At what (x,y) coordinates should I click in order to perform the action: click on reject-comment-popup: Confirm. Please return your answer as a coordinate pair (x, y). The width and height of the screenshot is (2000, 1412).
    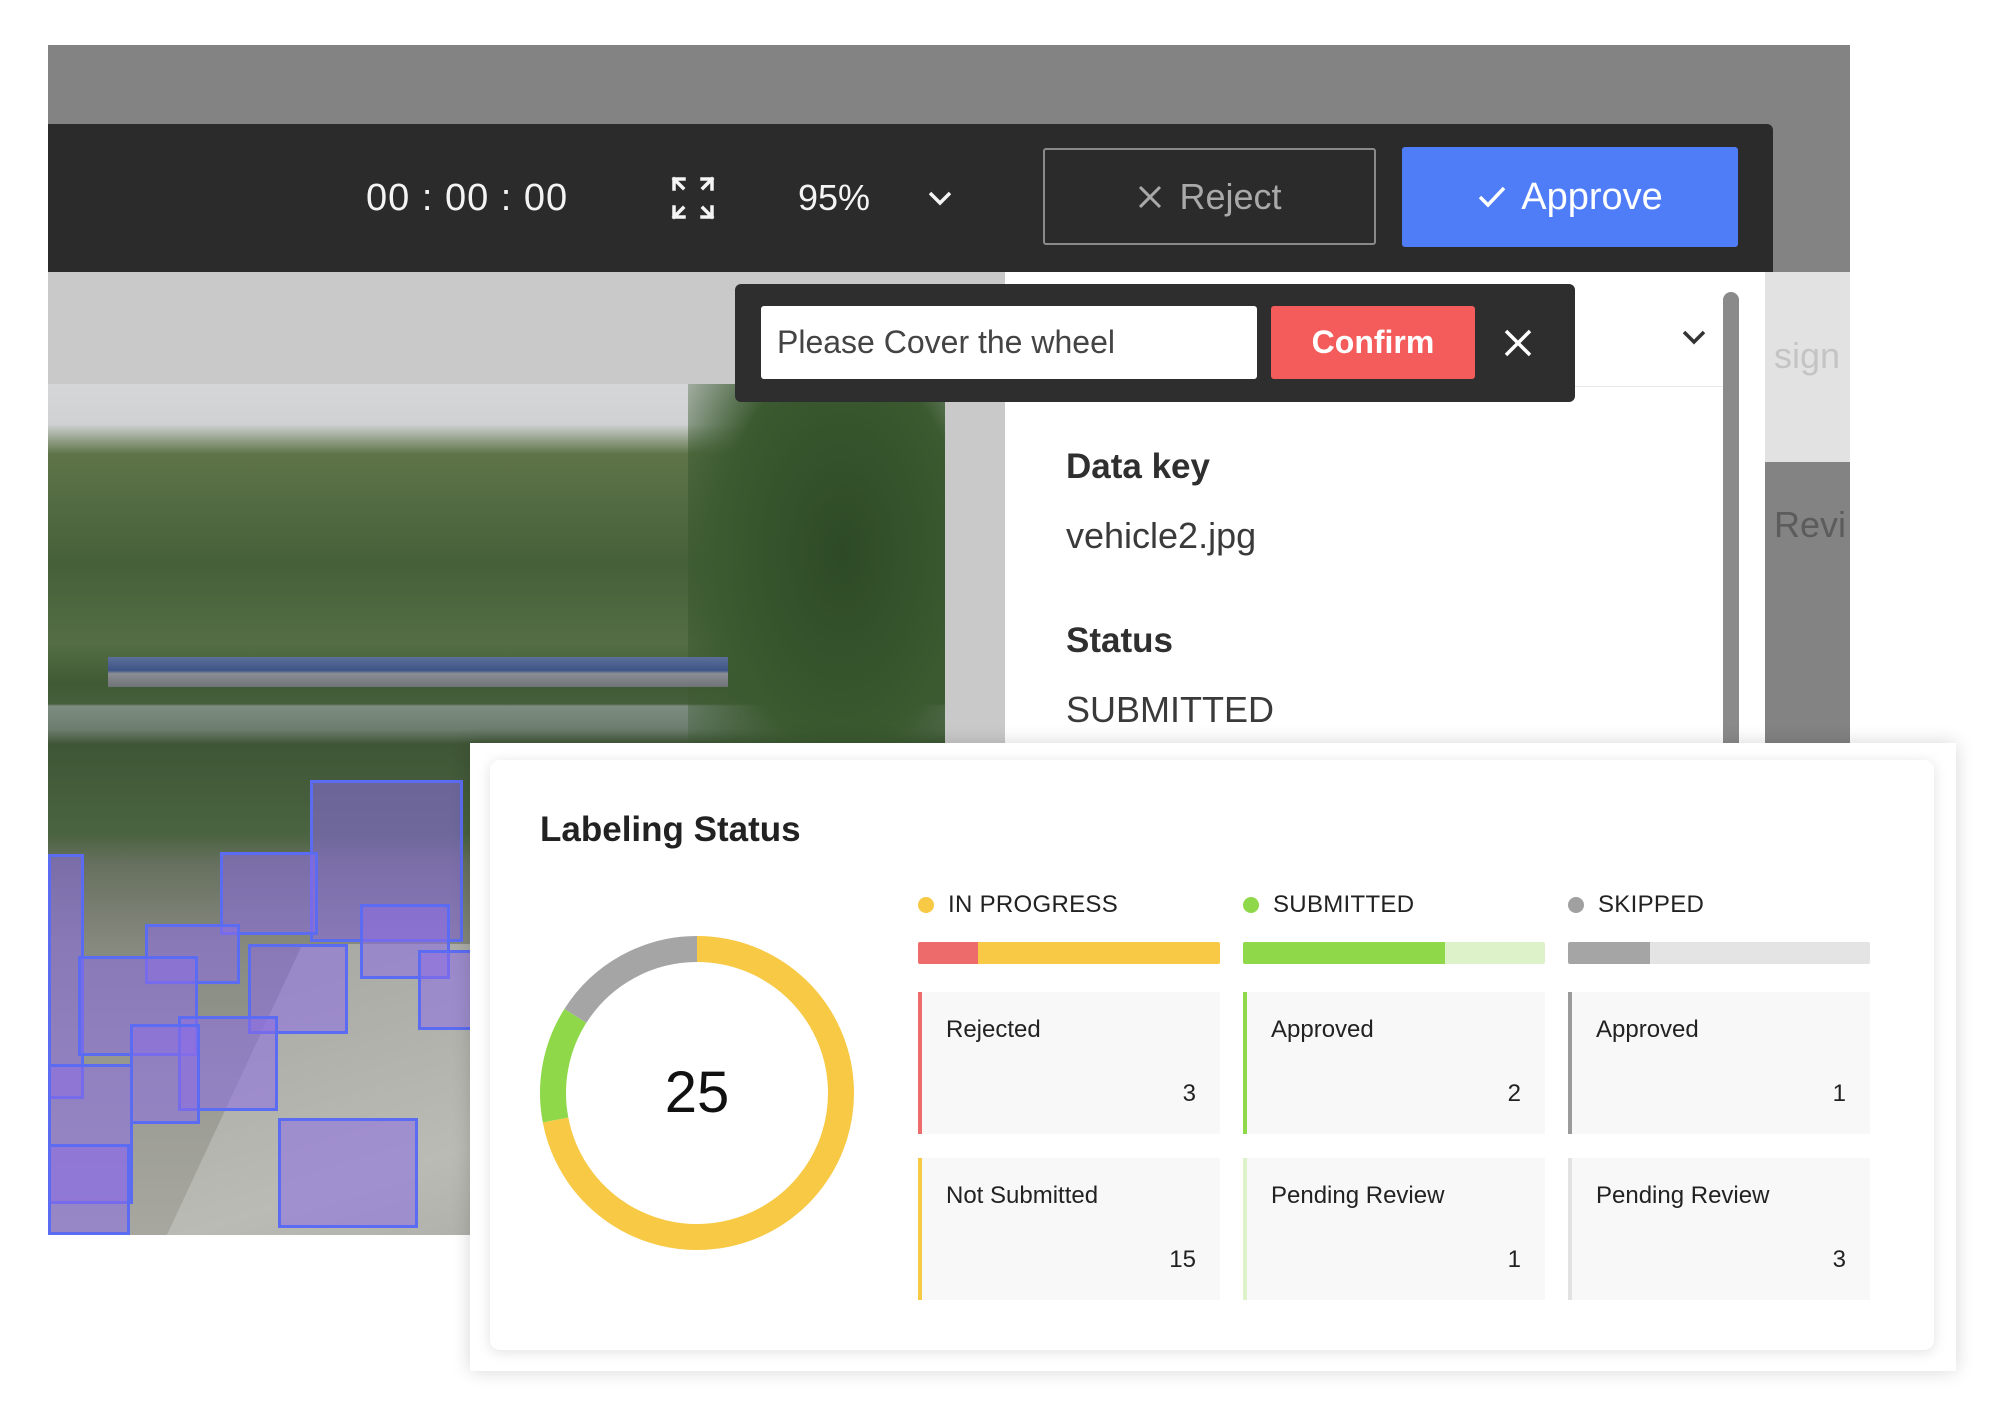
    Looking at the image, I should click on (1155, 343).